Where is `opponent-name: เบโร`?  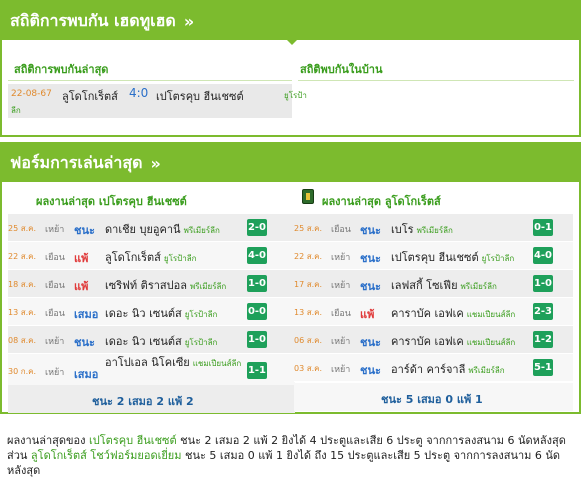 opponent-name: เบโร is located at coordinates (402, 229).